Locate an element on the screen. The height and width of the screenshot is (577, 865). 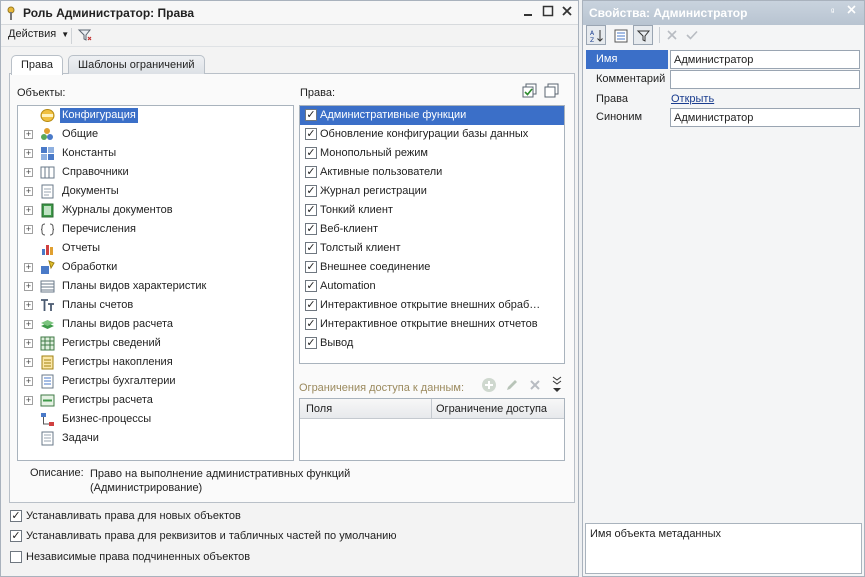
open-rights-link: Открыть is located at coordinates (692, 99).